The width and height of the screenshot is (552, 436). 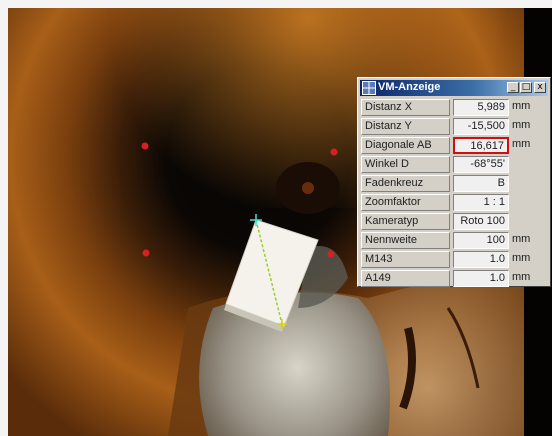 What do you see at coordinates (481, 164) in the screenshot?
I see `row-value: -68°55'` at bounding box center [481, 164].